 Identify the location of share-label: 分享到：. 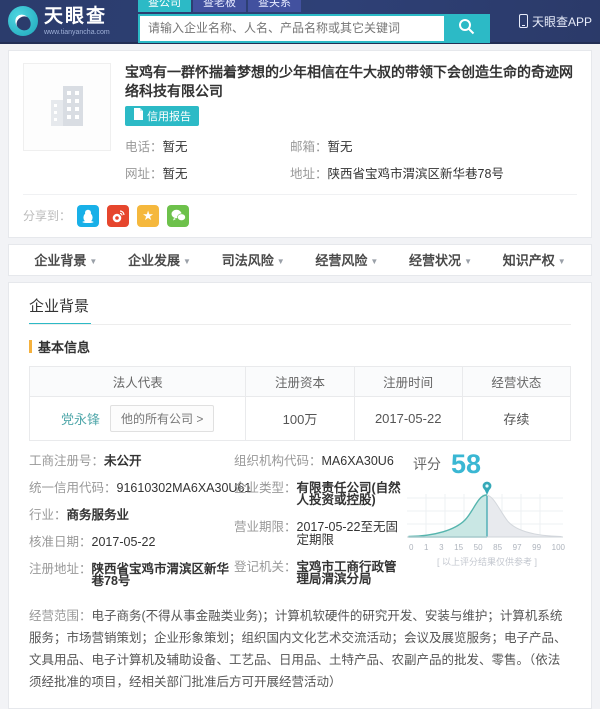
(47, 216).